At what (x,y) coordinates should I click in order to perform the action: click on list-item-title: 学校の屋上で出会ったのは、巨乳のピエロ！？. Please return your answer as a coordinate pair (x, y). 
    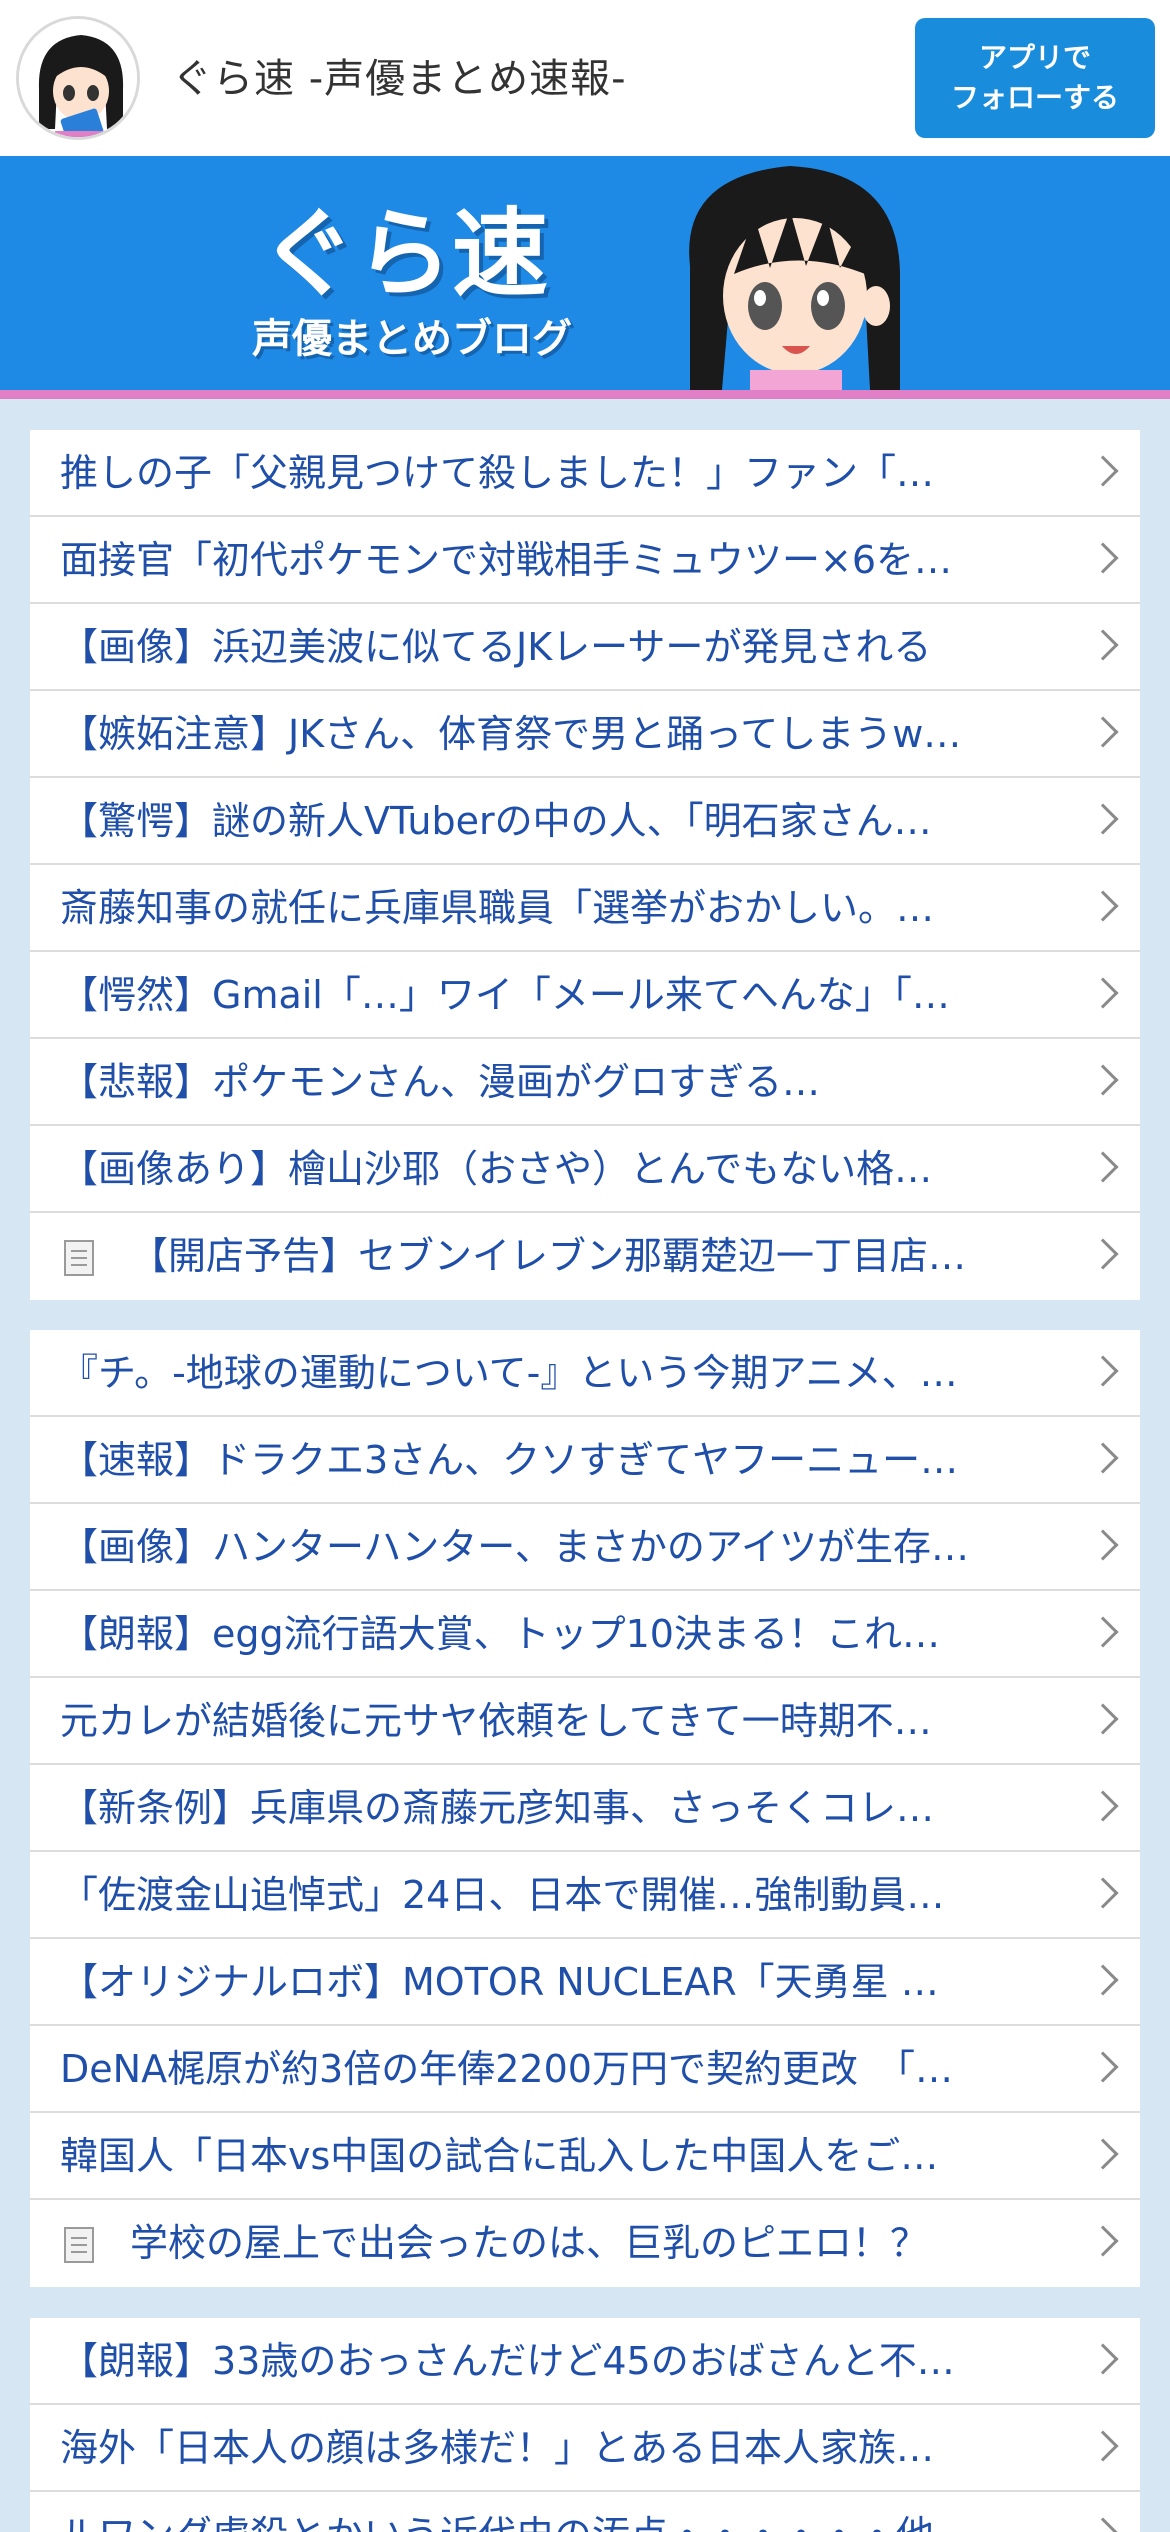
    Looking at the image, I should click on (529, 2243).